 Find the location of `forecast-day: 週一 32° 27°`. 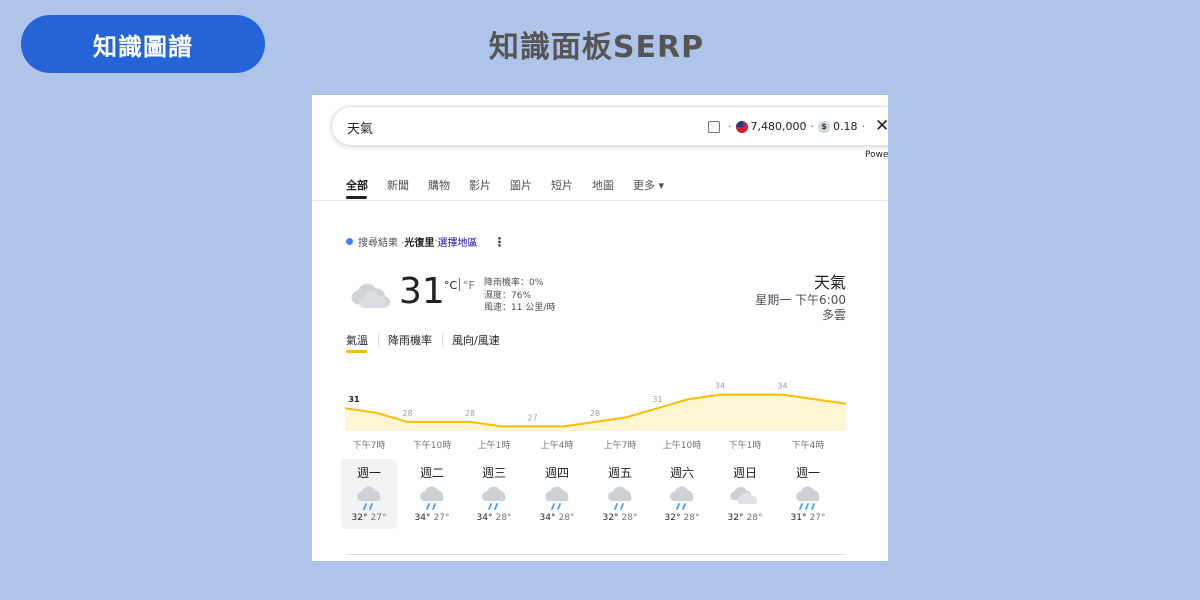

forecast-day: 週一 32° 27° is located at coordinates (369, 494).